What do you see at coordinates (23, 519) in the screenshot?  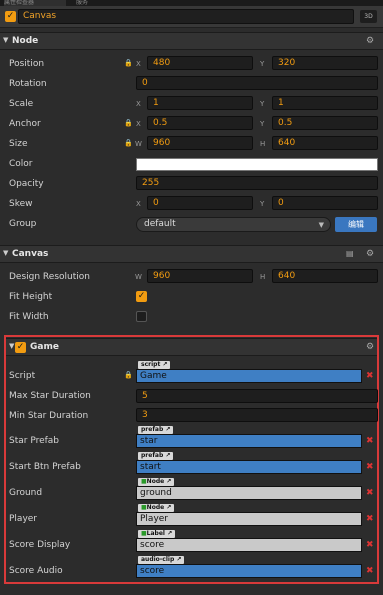 I see `player-label: Player` at bounding box center [23, 519].